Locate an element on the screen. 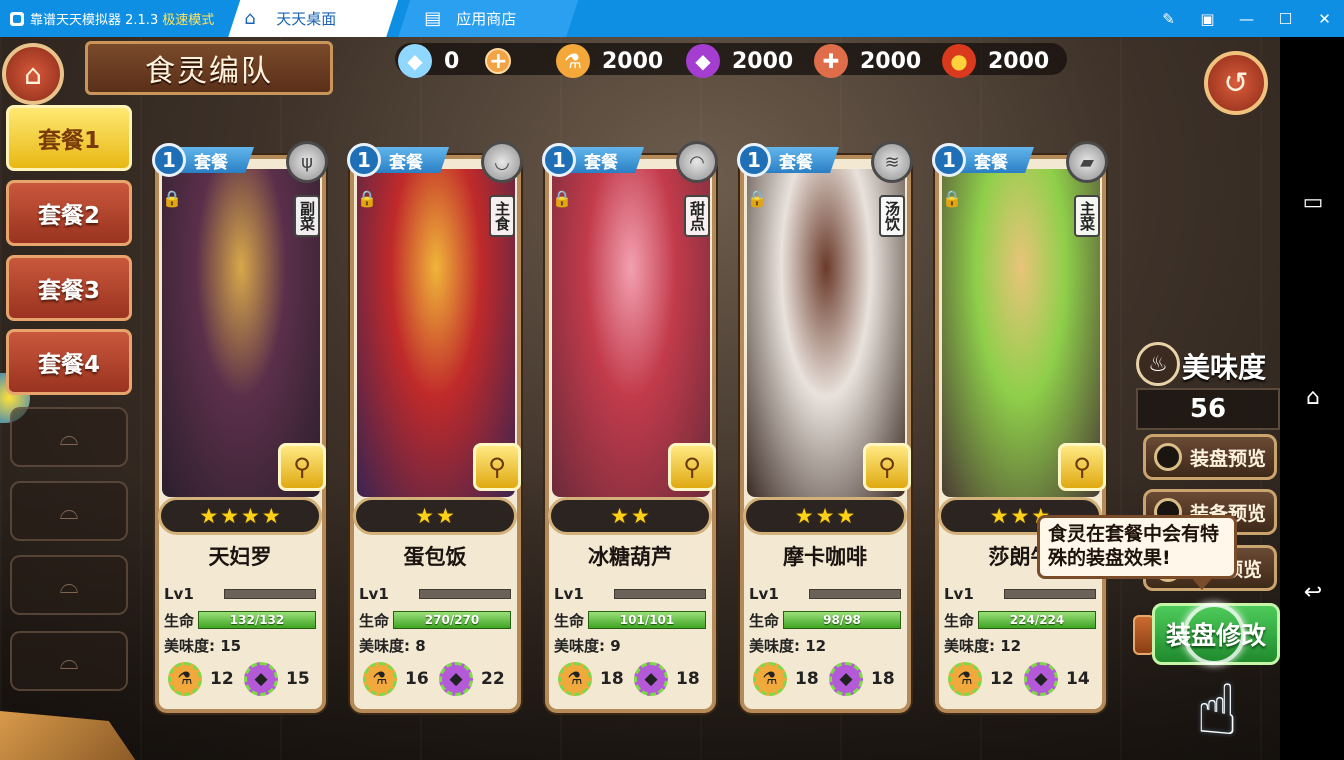 The width and height of the screenshot is (1344, 760). tab-app-store: ▤ 应用商店 is located at coordinates (488, 18).